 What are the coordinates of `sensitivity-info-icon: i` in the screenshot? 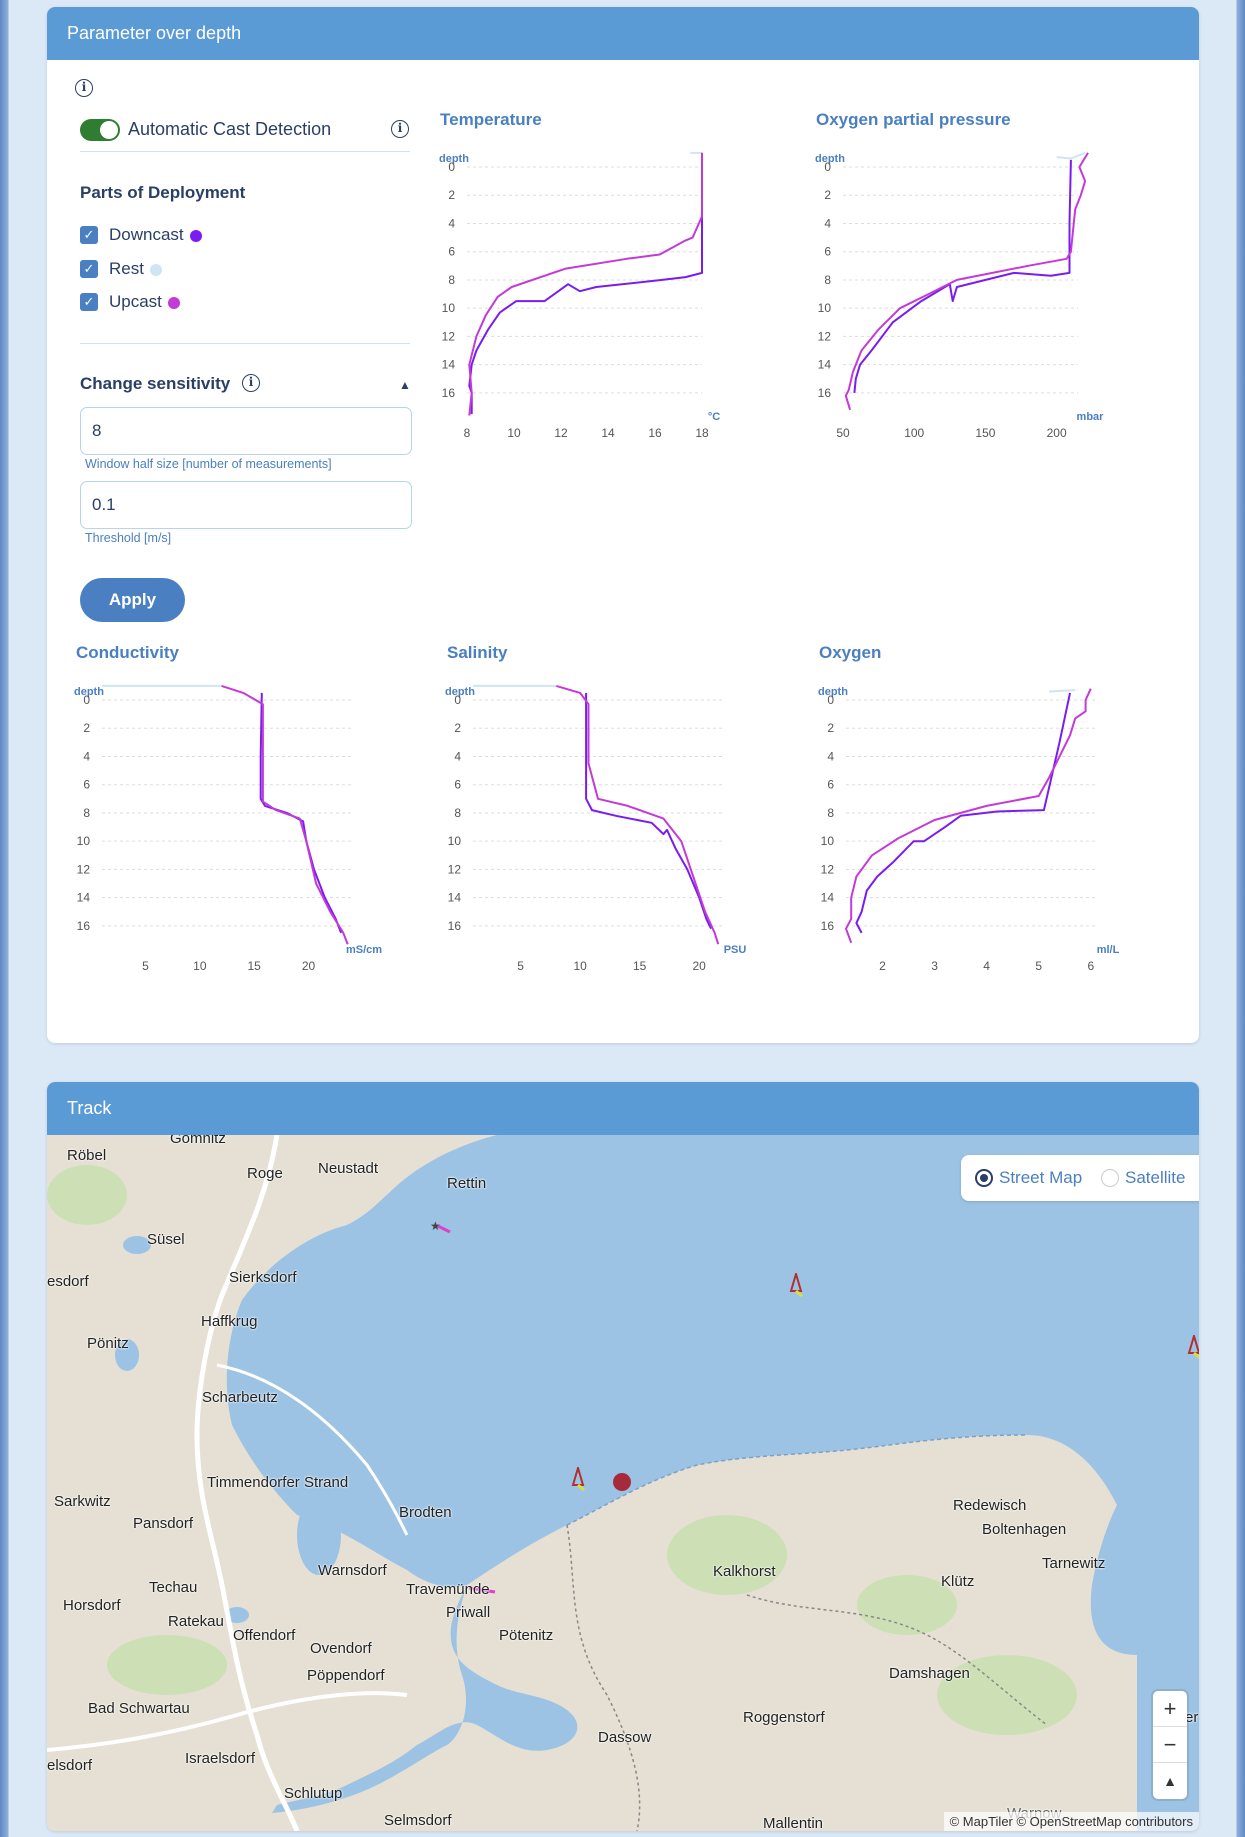 It's located at (251, 383).